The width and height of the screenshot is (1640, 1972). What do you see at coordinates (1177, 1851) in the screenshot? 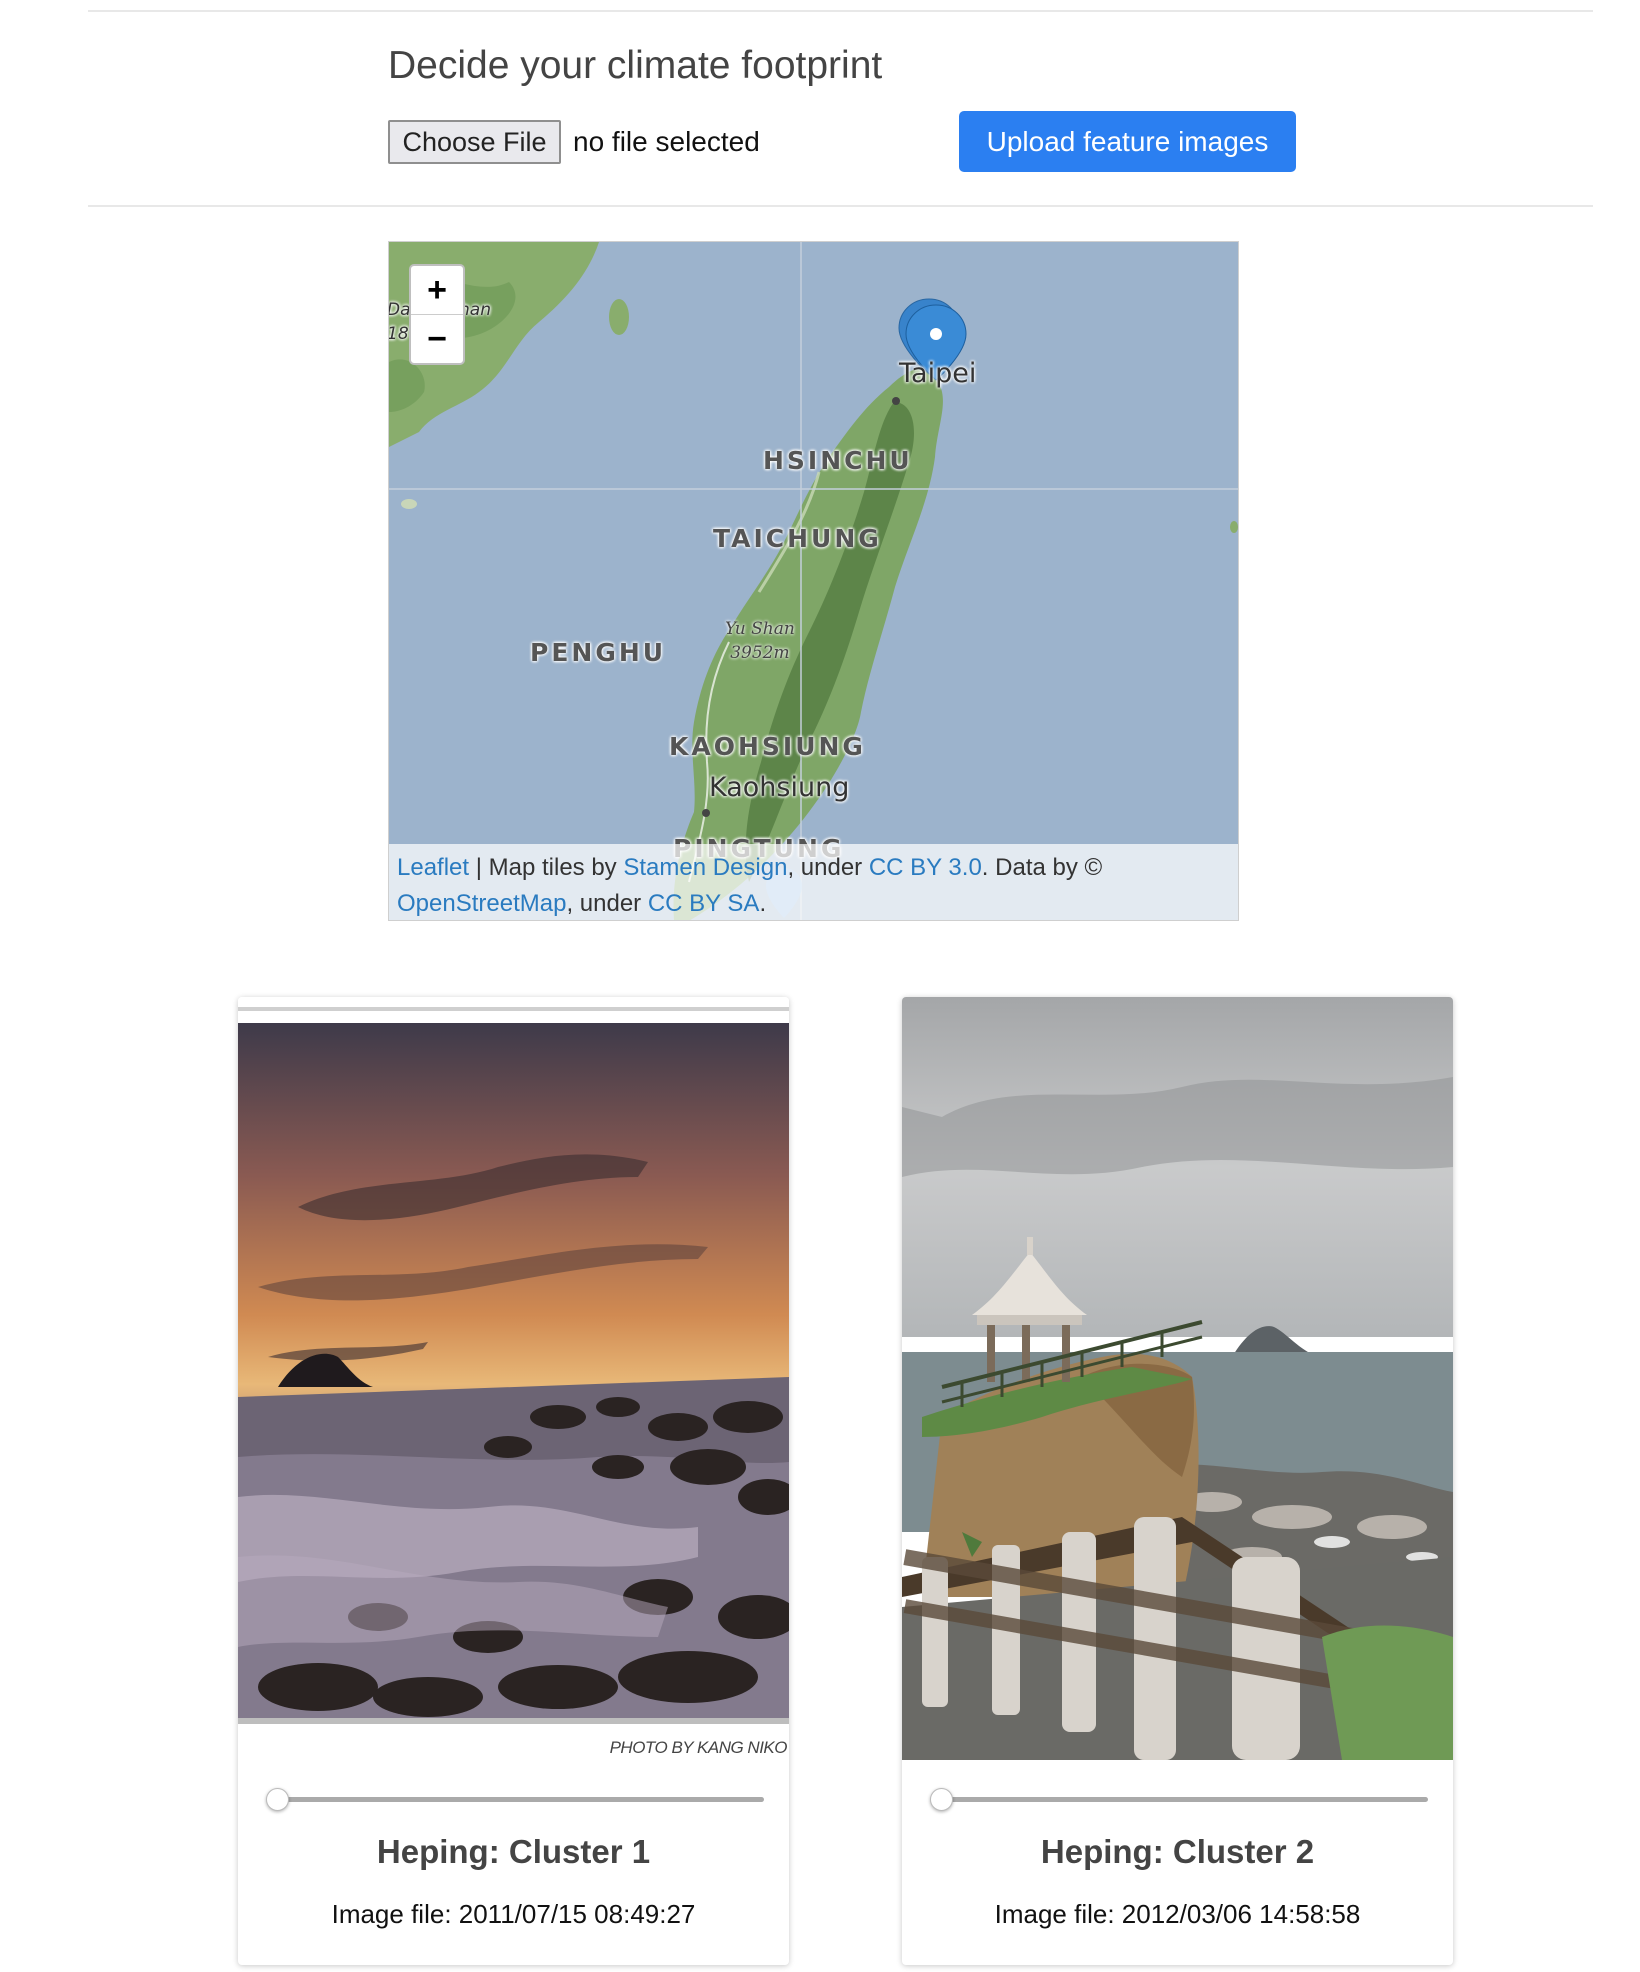
I see `card-title: Heping: Cluster 2` at bounding box center [1177, 1851].